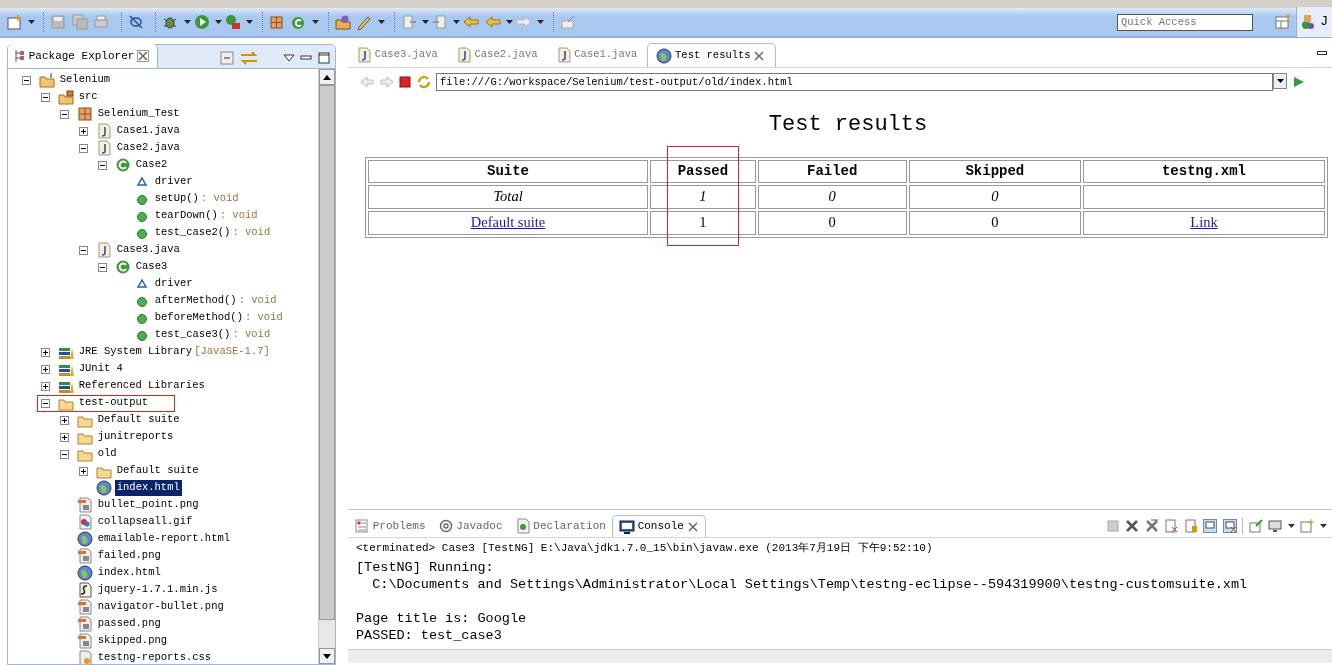 The height and width of the screenshot is (665, 1332). Describe the element at coordinates (148, 131) in the screenshot. I see `tree-item: Case1.java` at that location.